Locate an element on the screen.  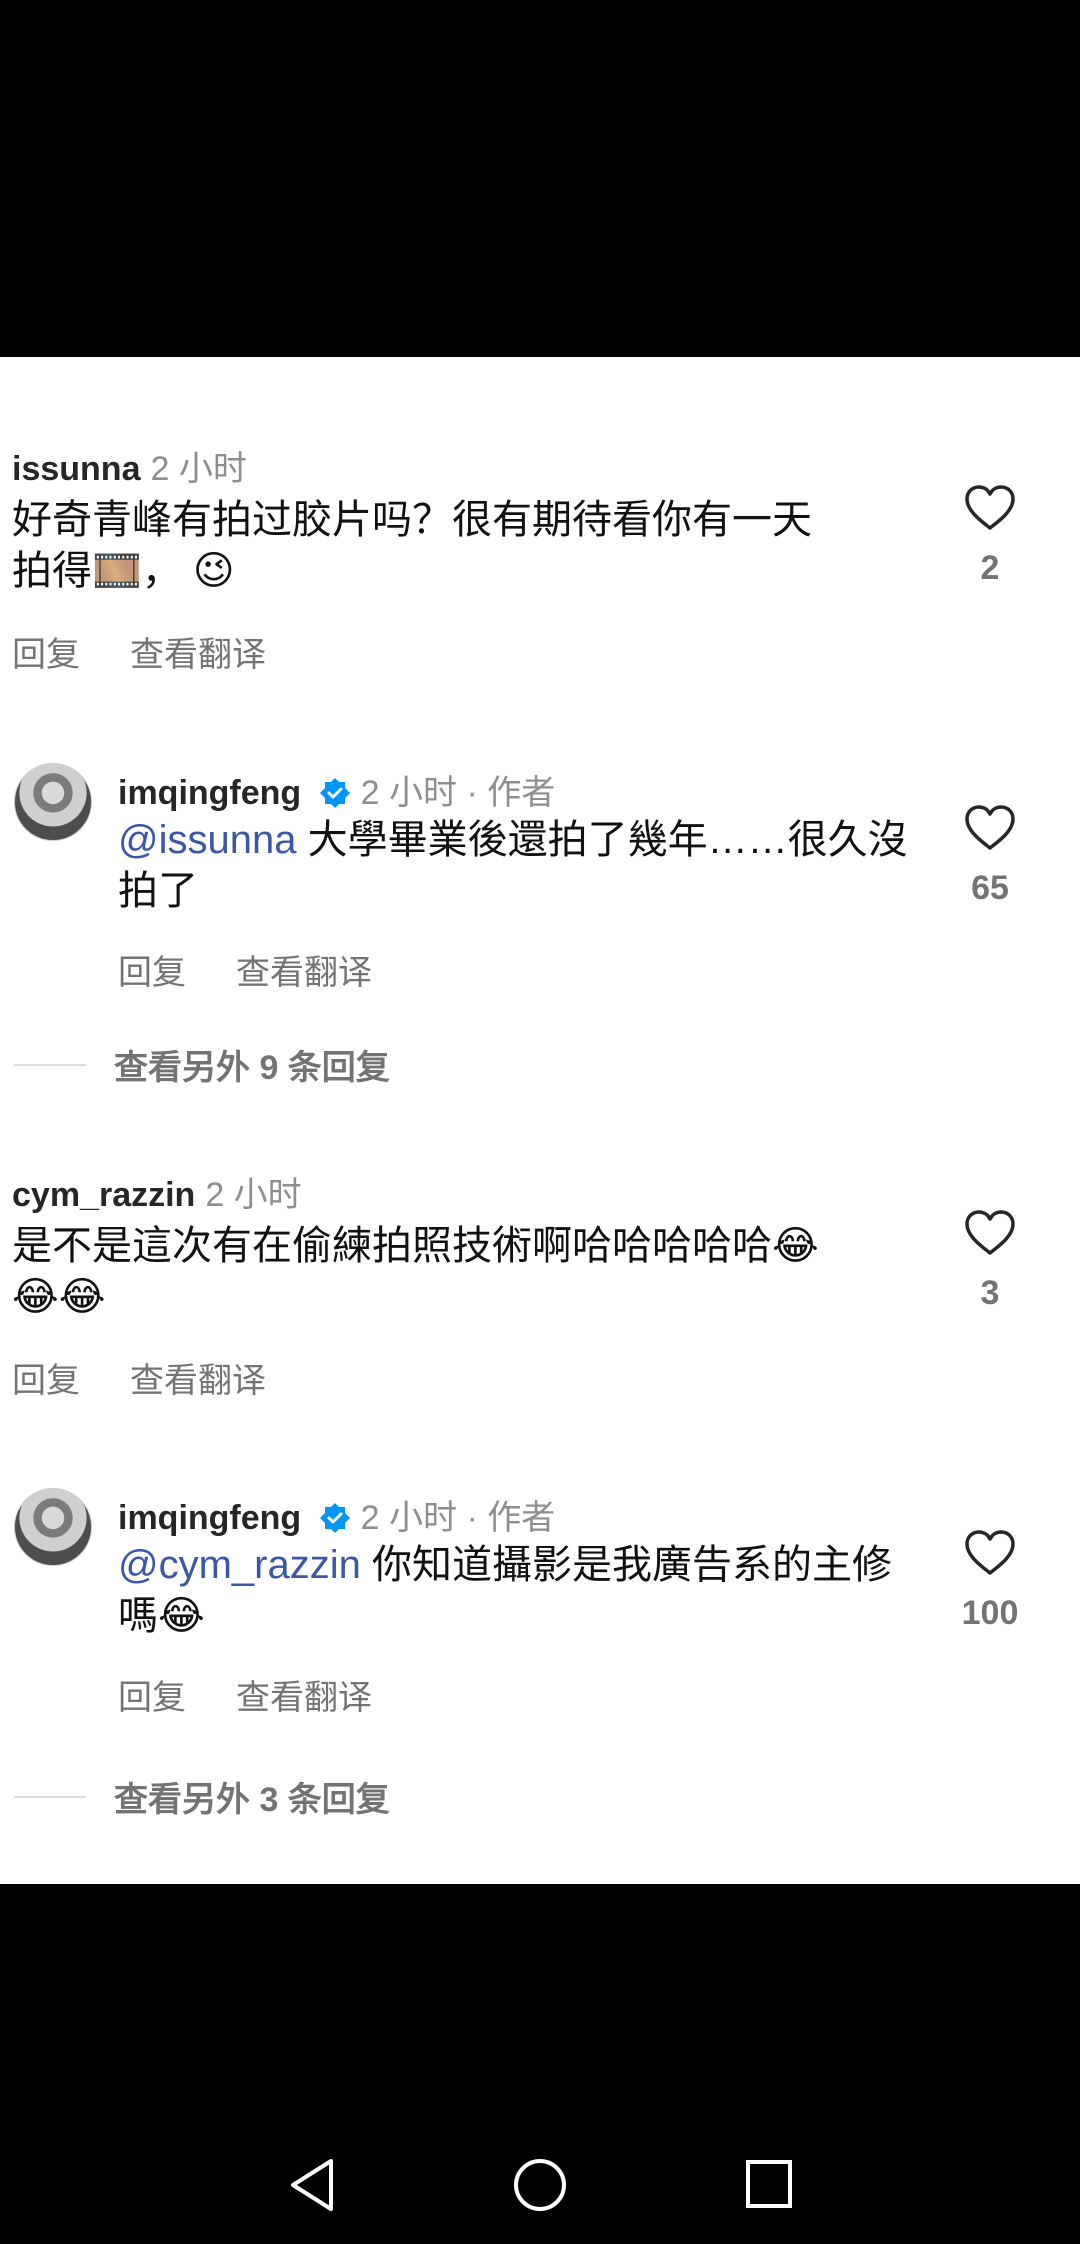
like-column: 3 is located at coordinates (990, 1261).